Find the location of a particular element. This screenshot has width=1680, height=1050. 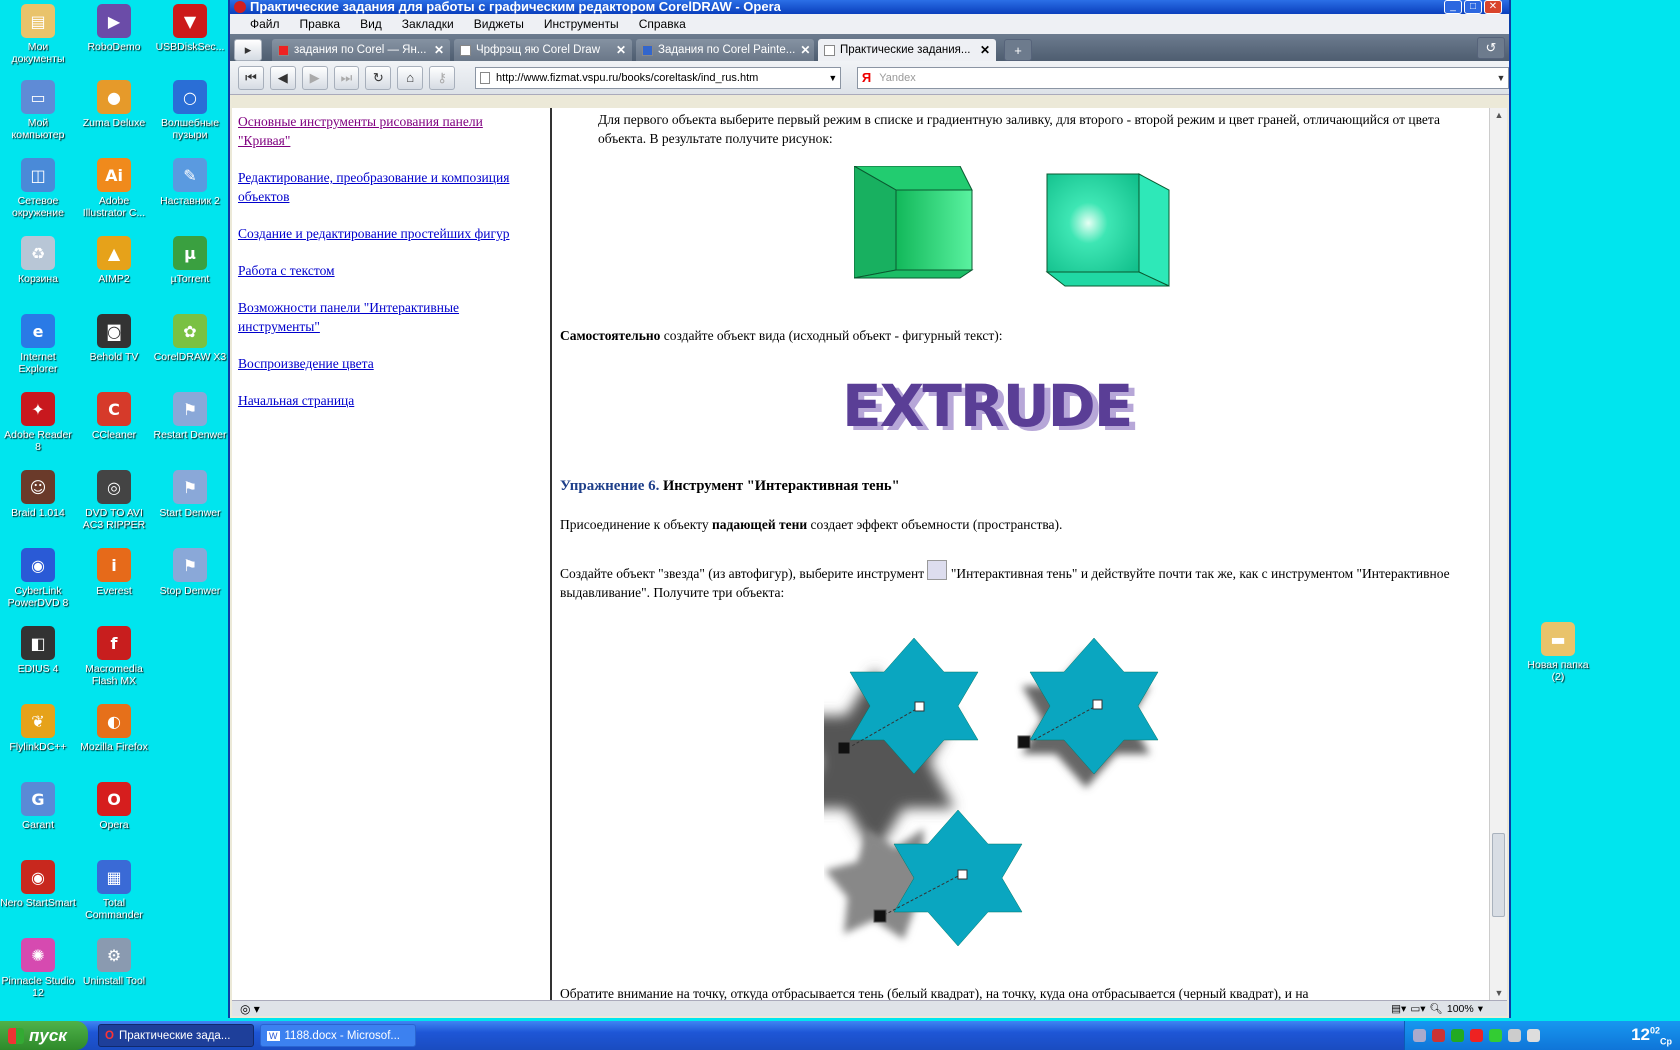

image-icon: ▭▾ is located at coordinates (1417, 1009).